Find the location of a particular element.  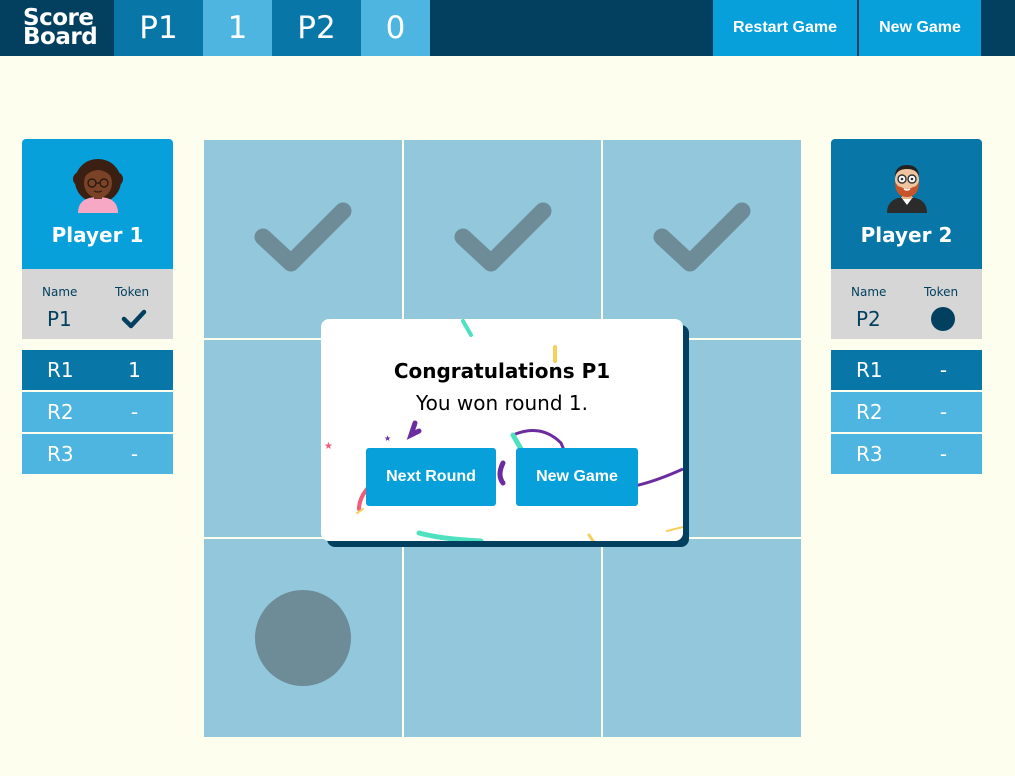

player-1-info: Name Token P1 is located at coordinates (97, 304).